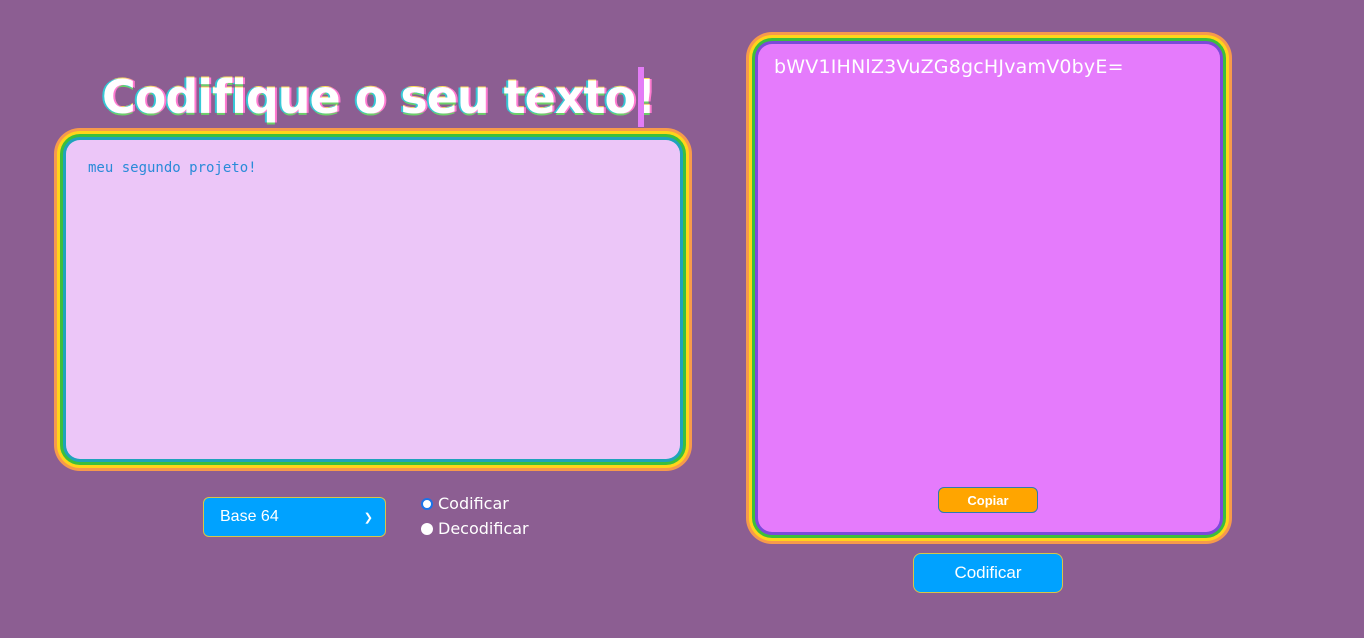  I want to click on method-select-value: Base 64, so click(249, 516).